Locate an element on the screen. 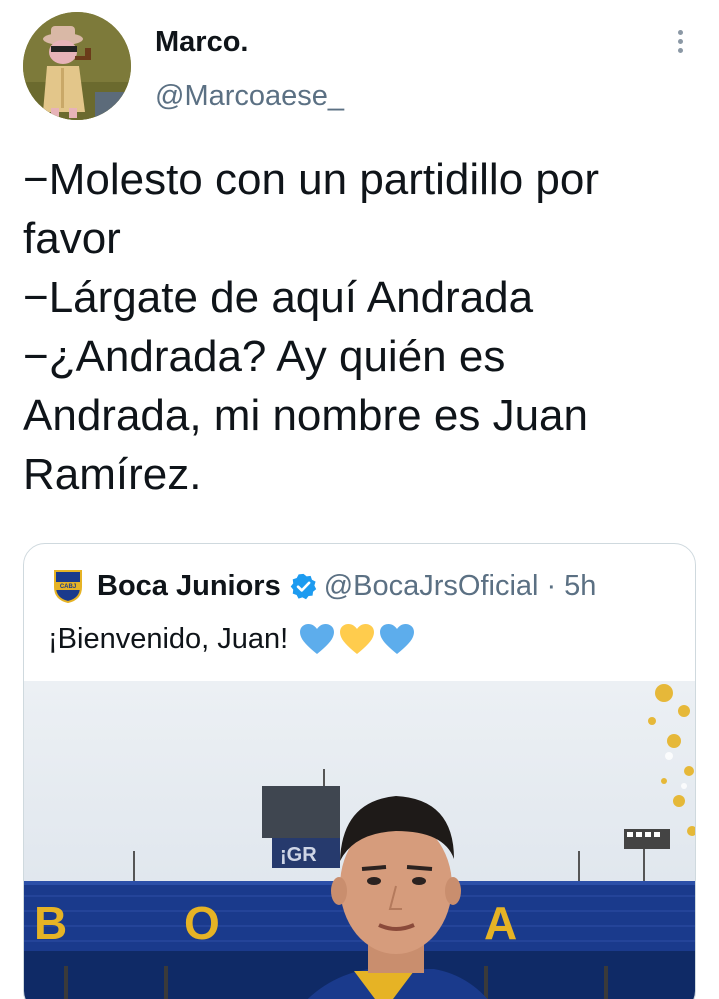 This screenshot has height=999, width=719. author-name: Marco. is located at coordinates (201, 42).